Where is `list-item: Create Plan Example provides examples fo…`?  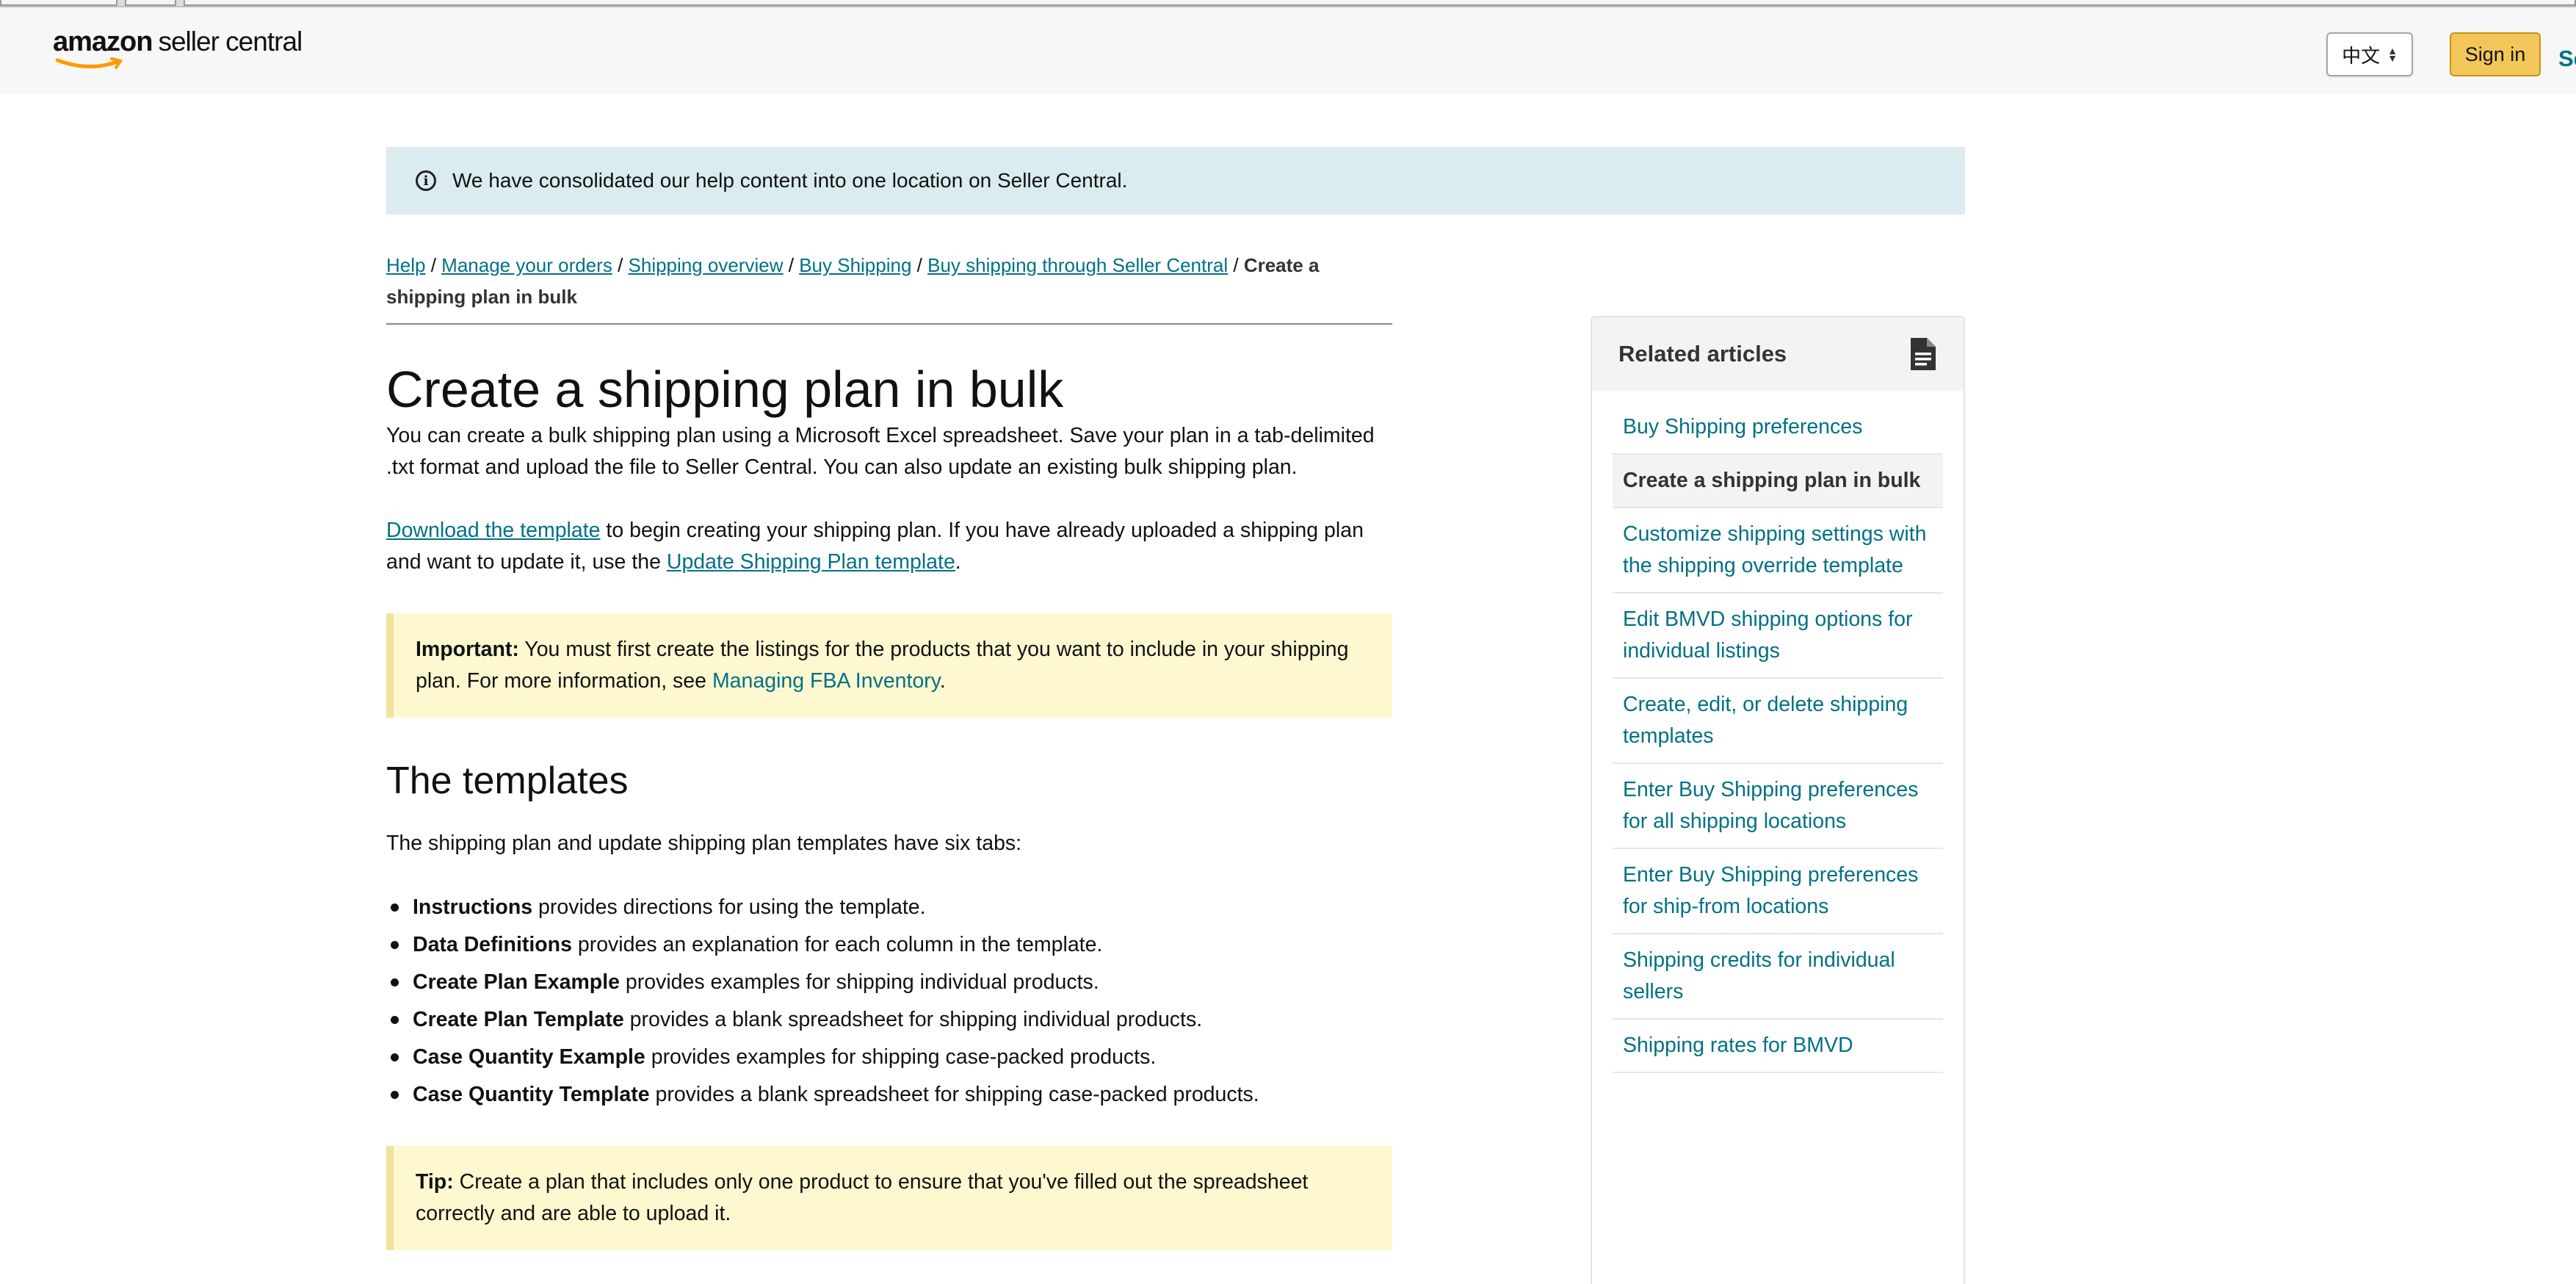 list-item: Create Plan Example provides examples fo… is located at coordinates (889, 982).